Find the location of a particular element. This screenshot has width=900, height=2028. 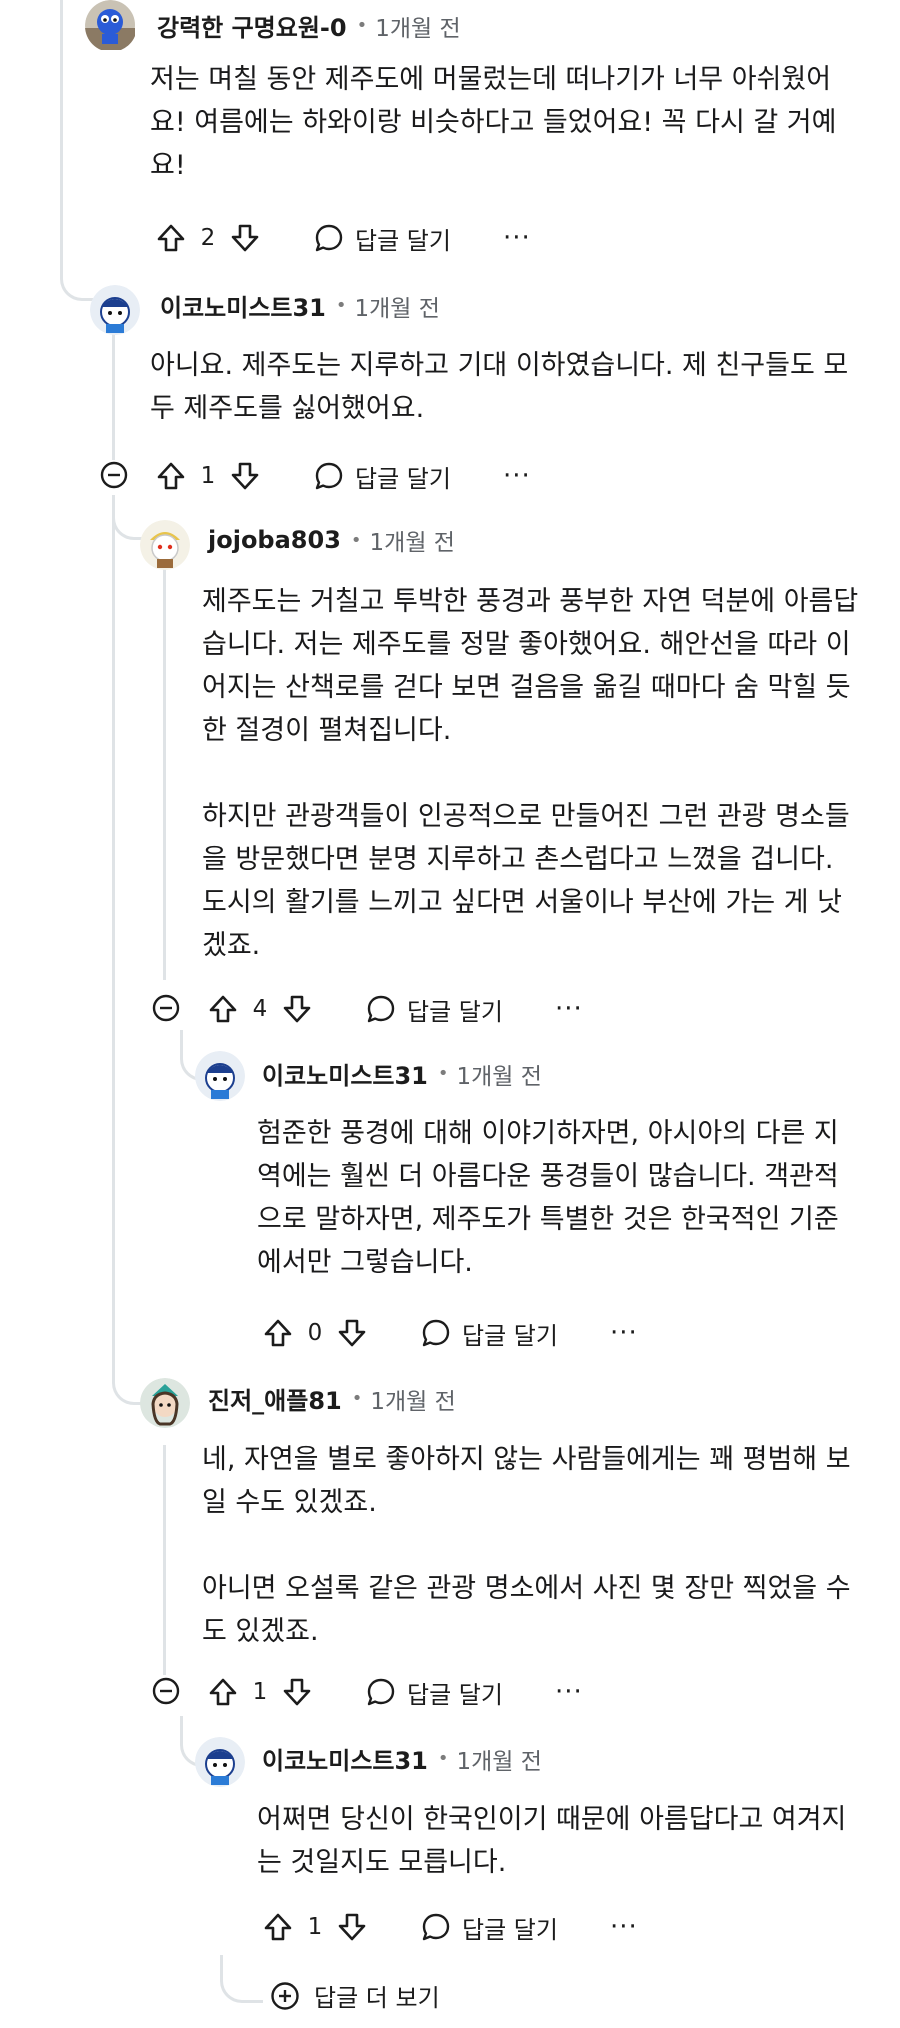

vote-count: 2 is located at coordinates (208, 238).